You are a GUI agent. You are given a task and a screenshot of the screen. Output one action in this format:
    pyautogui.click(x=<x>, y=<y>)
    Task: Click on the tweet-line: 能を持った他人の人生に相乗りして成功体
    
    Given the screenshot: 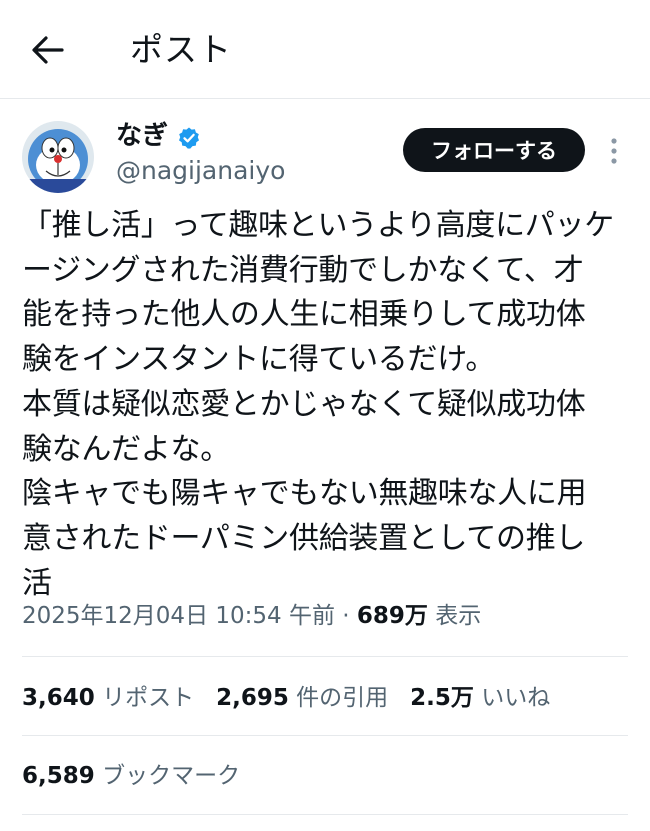 What is the action you would take?
    pyautogui.click(x=304, y=315)
    